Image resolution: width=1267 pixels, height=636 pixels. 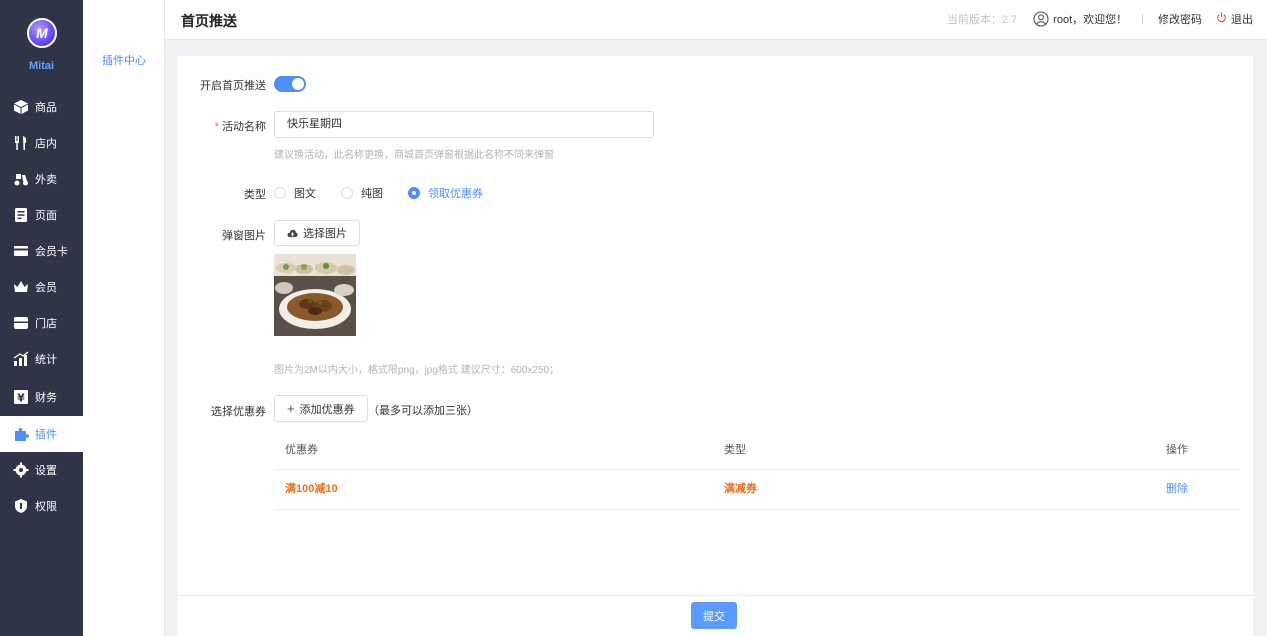 What do you see at coordinates (209, 21) in the screenshot?
I see `page-title: 首页推送` at bounding box center [209, 21].